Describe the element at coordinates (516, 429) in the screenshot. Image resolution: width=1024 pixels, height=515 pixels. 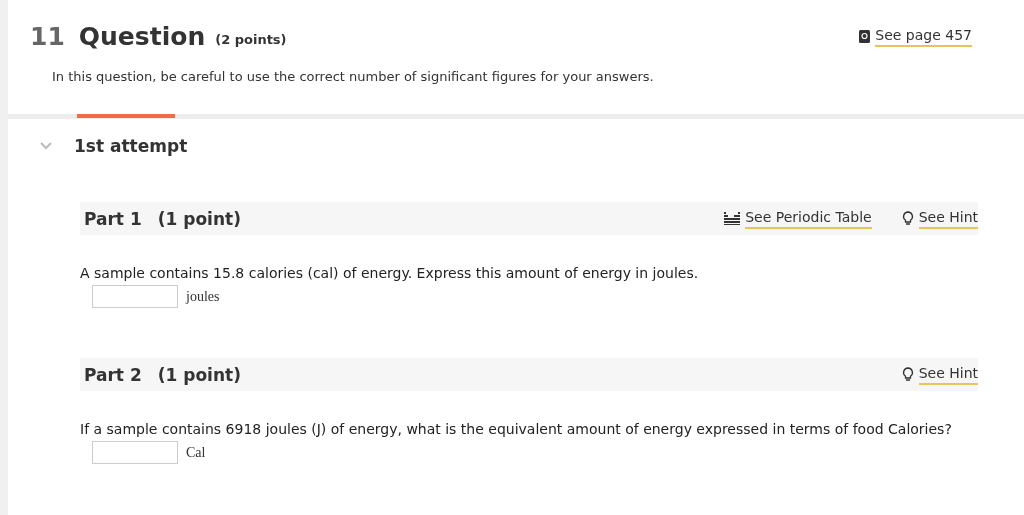
I see `question-prompt: If a sample contains 6918 joules (J) of energy, what is the equivalent amount of energy expressed in terms of food Calories?` at that location.